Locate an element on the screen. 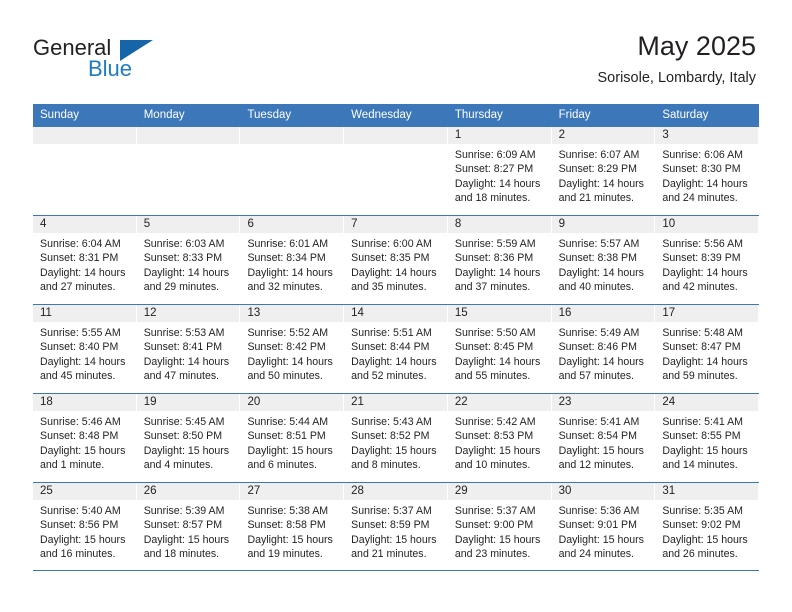 The width and height of the screenshot is (792, 612). day-number: 23 is located at coordinates (603, 402).